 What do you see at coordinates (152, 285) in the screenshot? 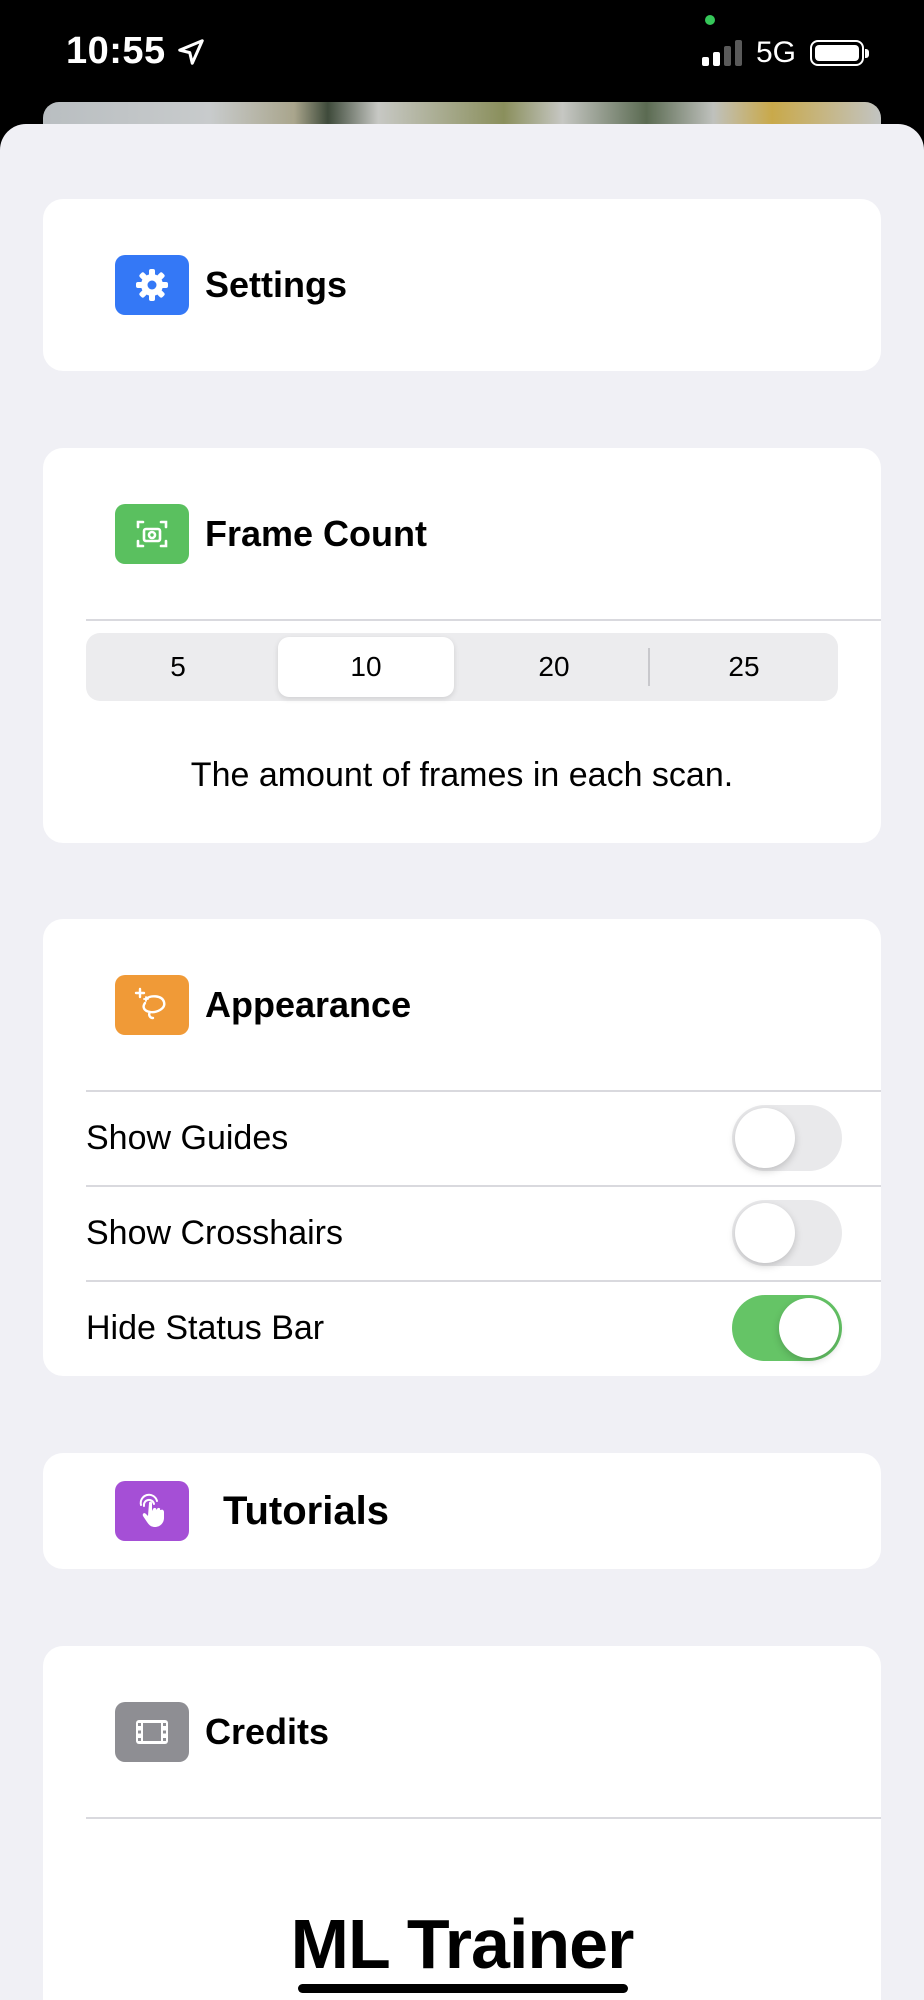
I see `gear-icon` at bounding box center [152, 285].